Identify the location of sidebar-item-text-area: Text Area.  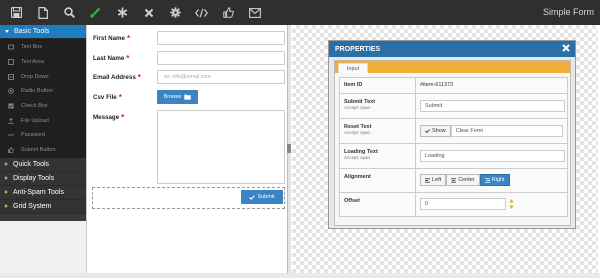
(43, 62).